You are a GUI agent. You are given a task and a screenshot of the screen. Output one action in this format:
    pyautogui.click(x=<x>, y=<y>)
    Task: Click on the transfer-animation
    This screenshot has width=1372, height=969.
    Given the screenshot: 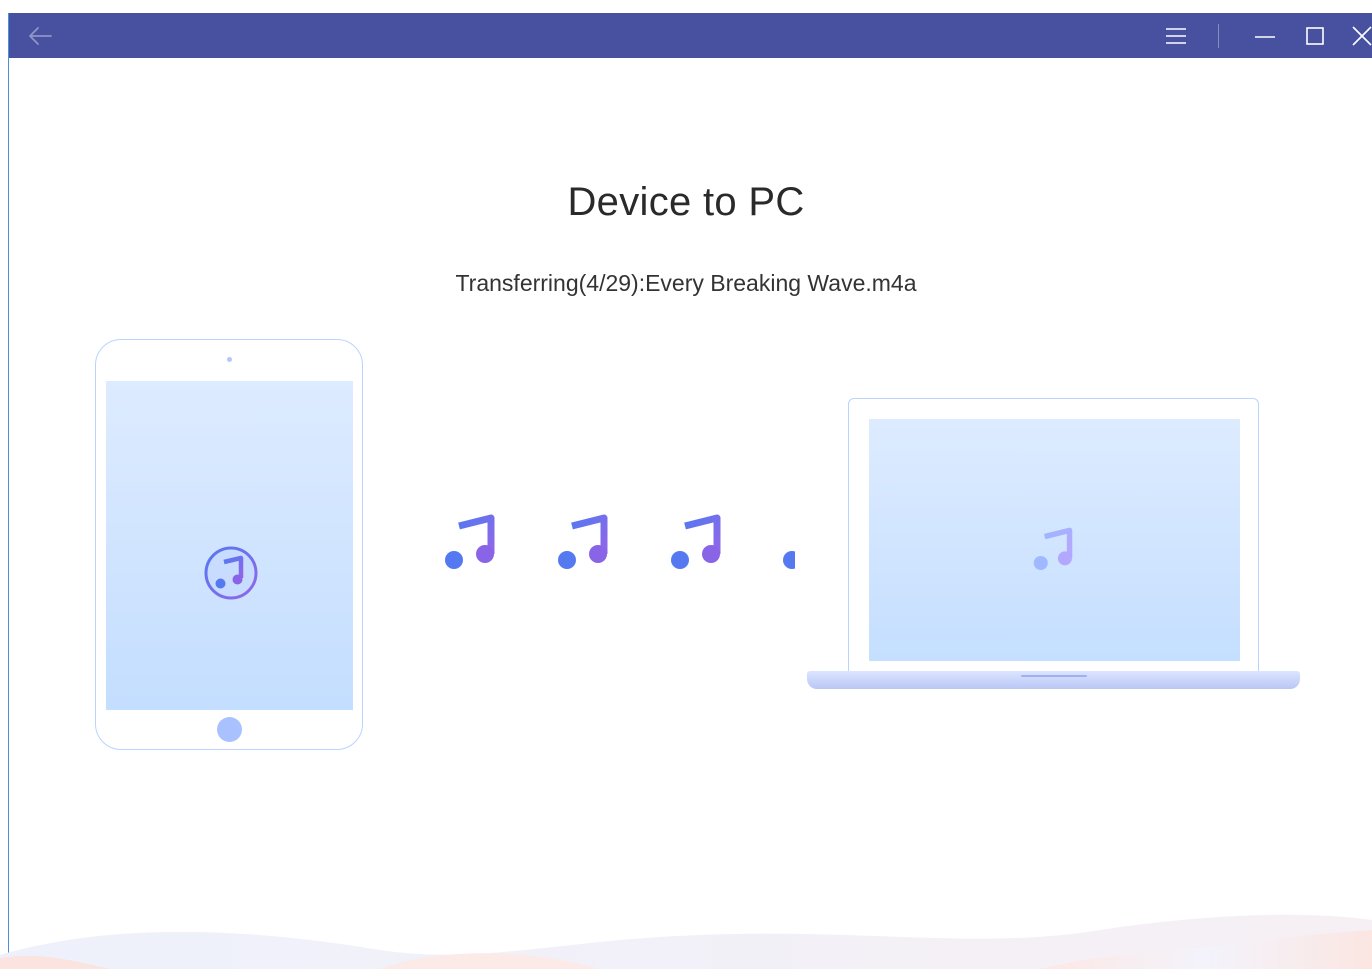 What is the action you would take?
    pyautogui.click(x=620, y=540)
    